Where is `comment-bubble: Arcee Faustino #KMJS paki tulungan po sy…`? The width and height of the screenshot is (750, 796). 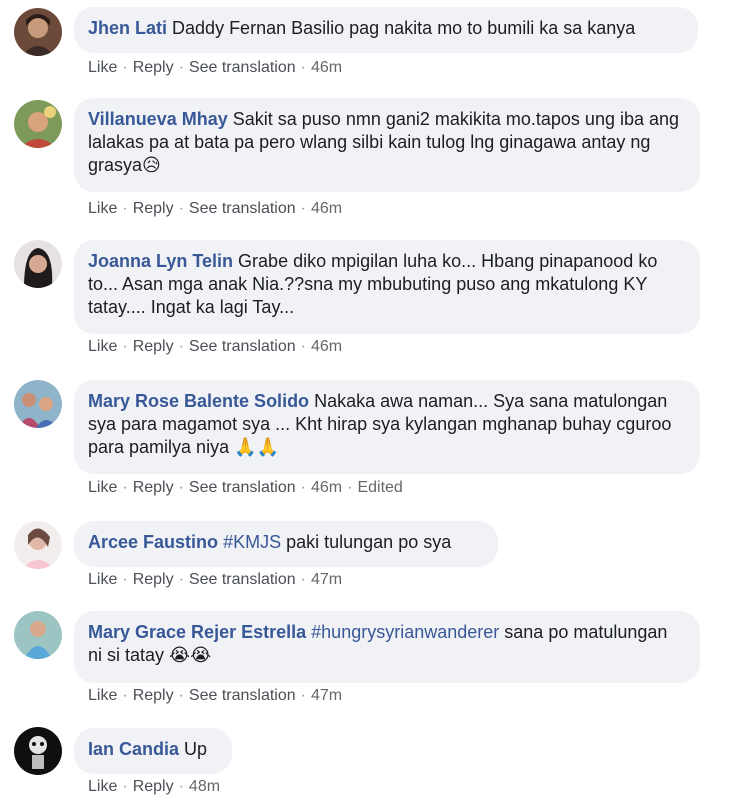 comment-bubble: Arcee Faustino #KMJS paki tulungan po sy… is located at coordinates (286, 544).